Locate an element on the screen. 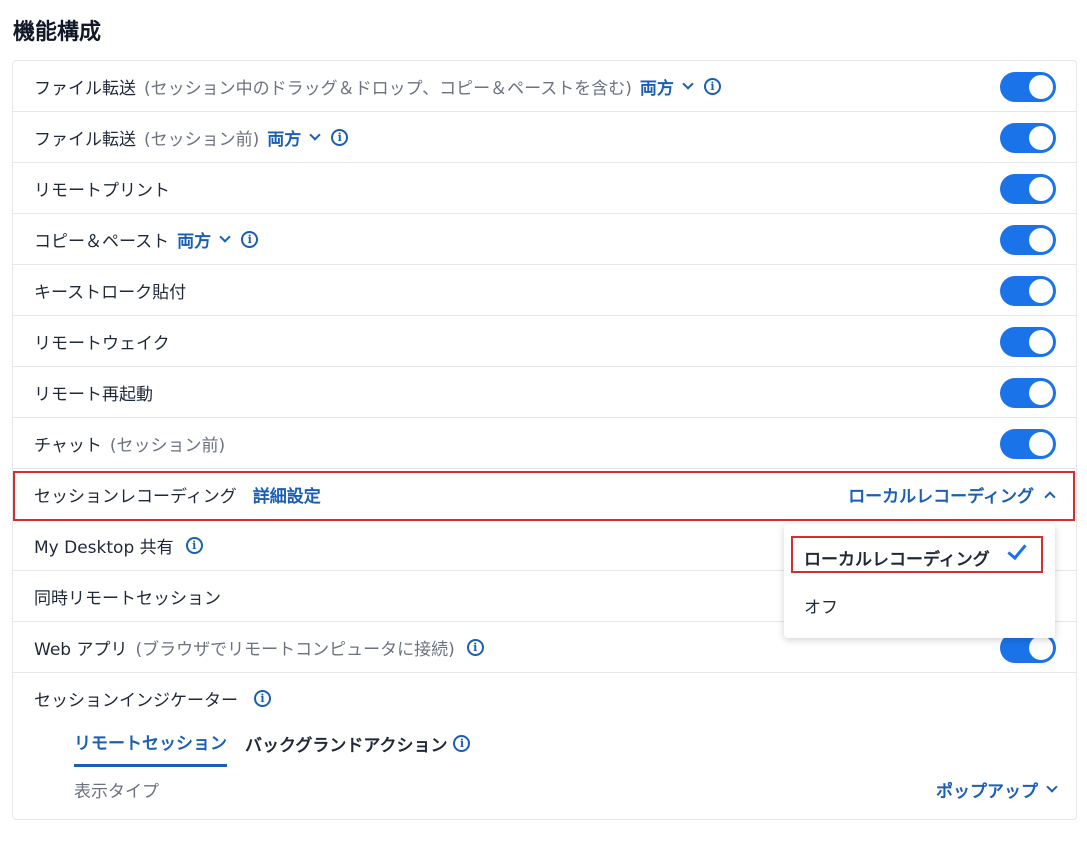 The image size is (1087, 845). display-type-dropdown: ポップアップ is located at coordinates (997, 789).